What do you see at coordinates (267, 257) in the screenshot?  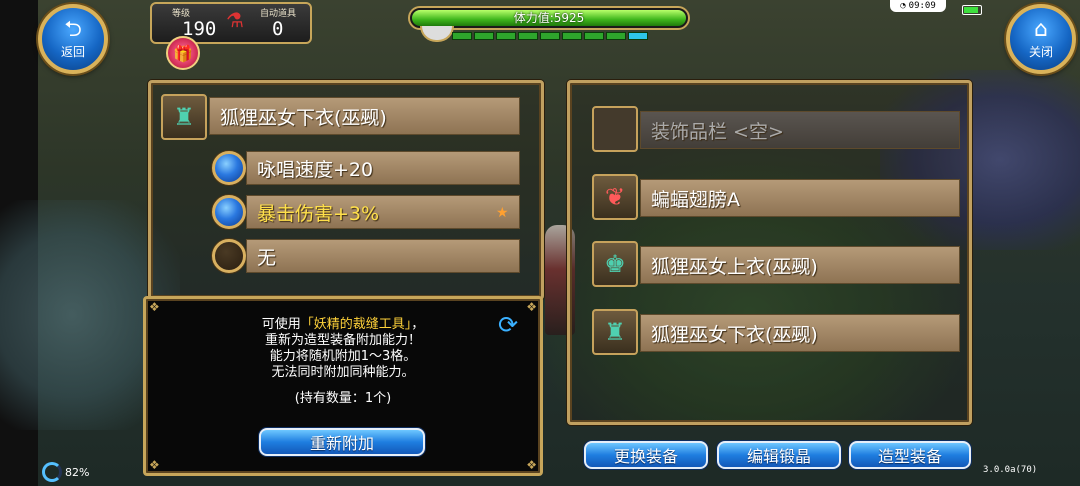 I see `ability-text: 无` at bounding box center [267, 257].